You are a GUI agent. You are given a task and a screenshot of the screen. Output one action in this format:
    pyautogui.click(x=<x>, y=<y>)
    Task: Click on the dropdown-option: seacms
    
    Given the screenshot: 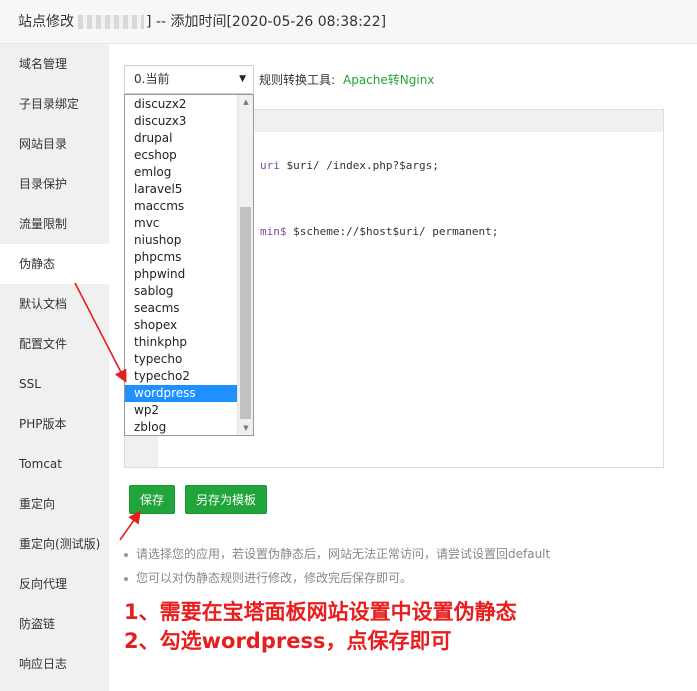 What is the action you would take?
    pyautogui.click(x=181, y=308)
    